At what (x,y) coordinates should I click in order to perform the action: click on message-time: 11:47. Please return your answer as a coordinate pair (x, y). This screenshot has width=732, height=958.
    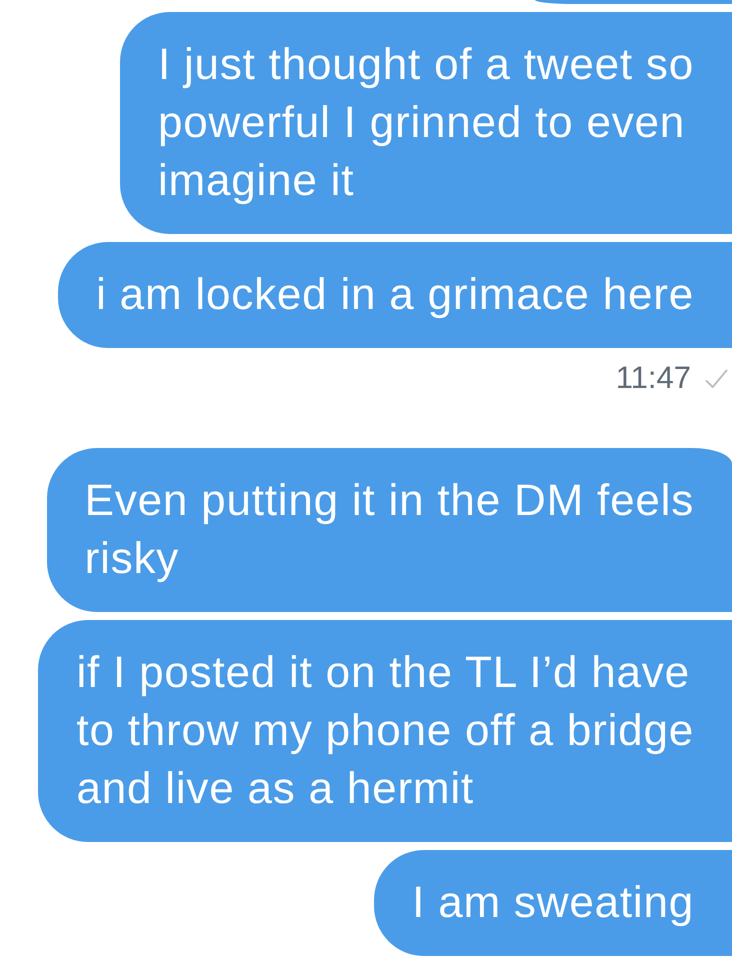
    Looking at the image, I should click on (653, 378).